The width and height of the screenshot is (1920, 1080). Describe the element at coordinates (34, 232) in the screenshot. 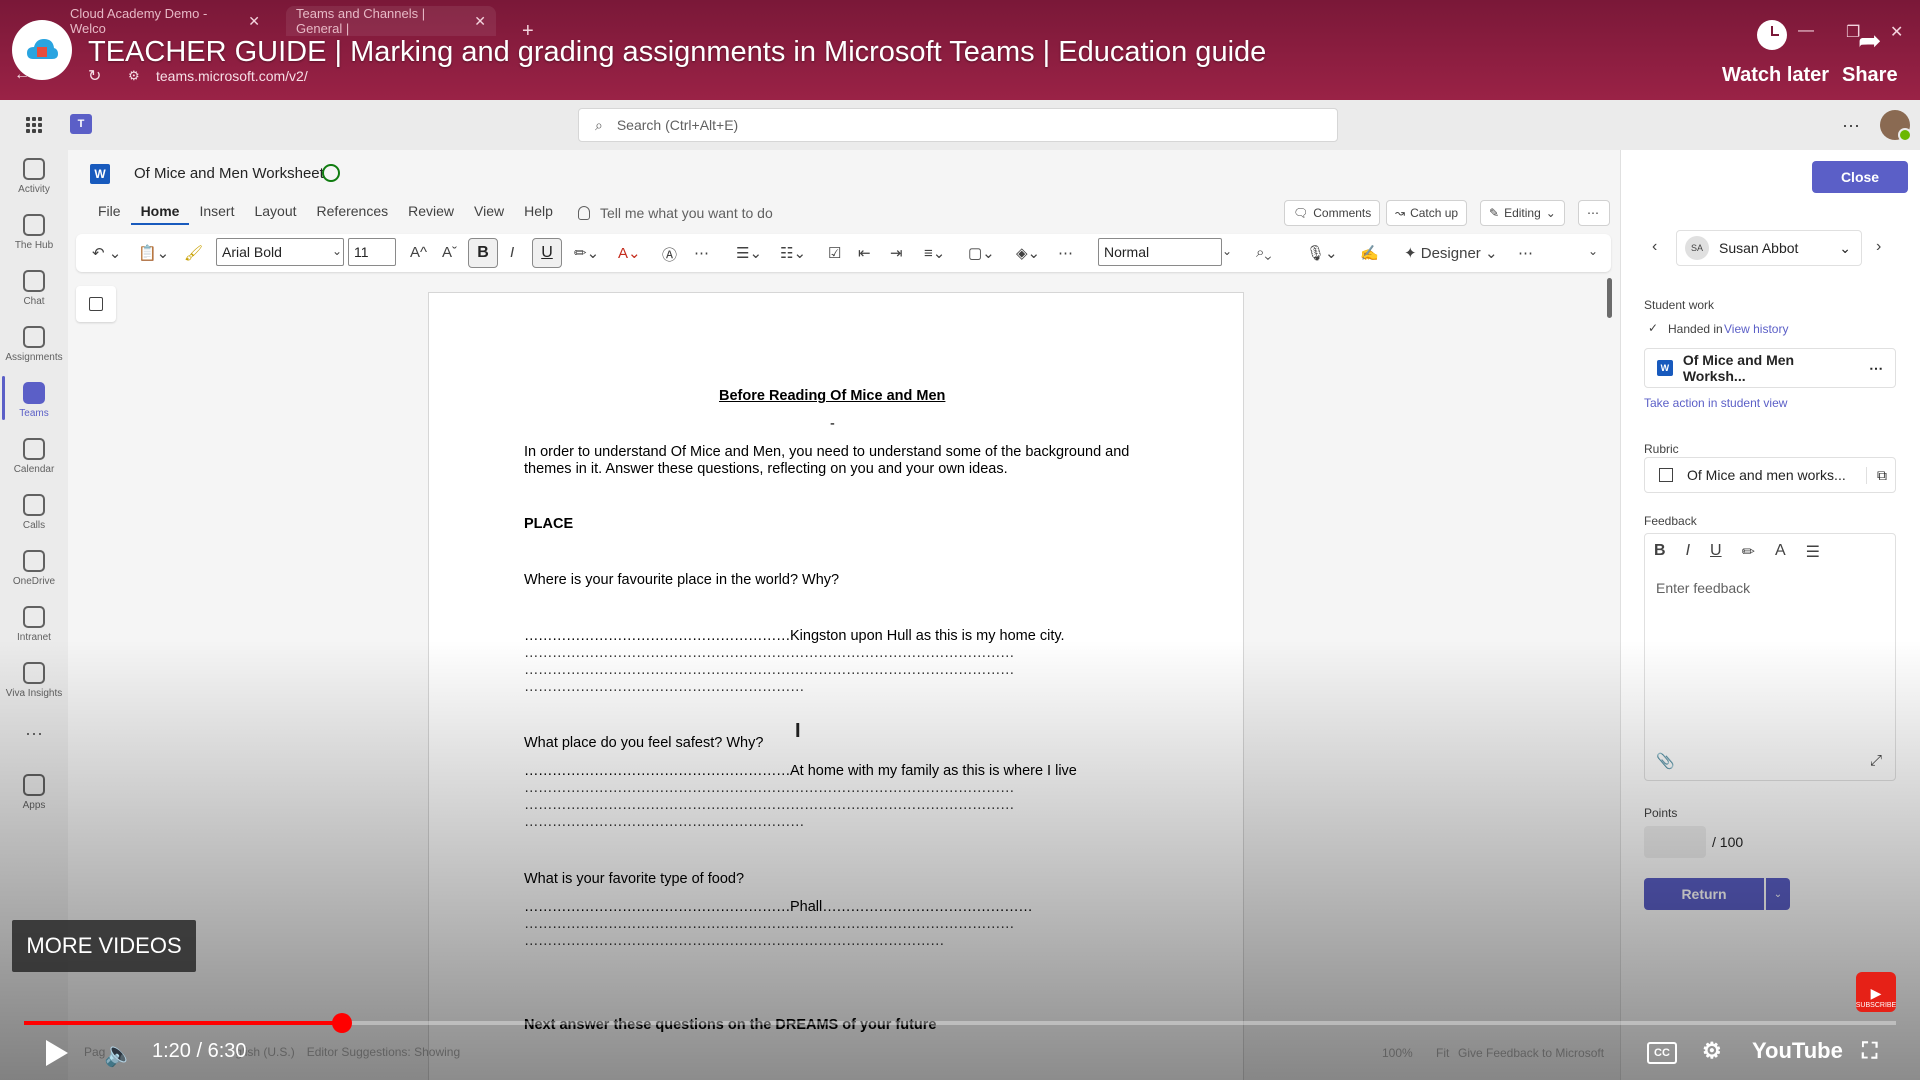

I see `rail-item-the-hub: The Hub` at that location.